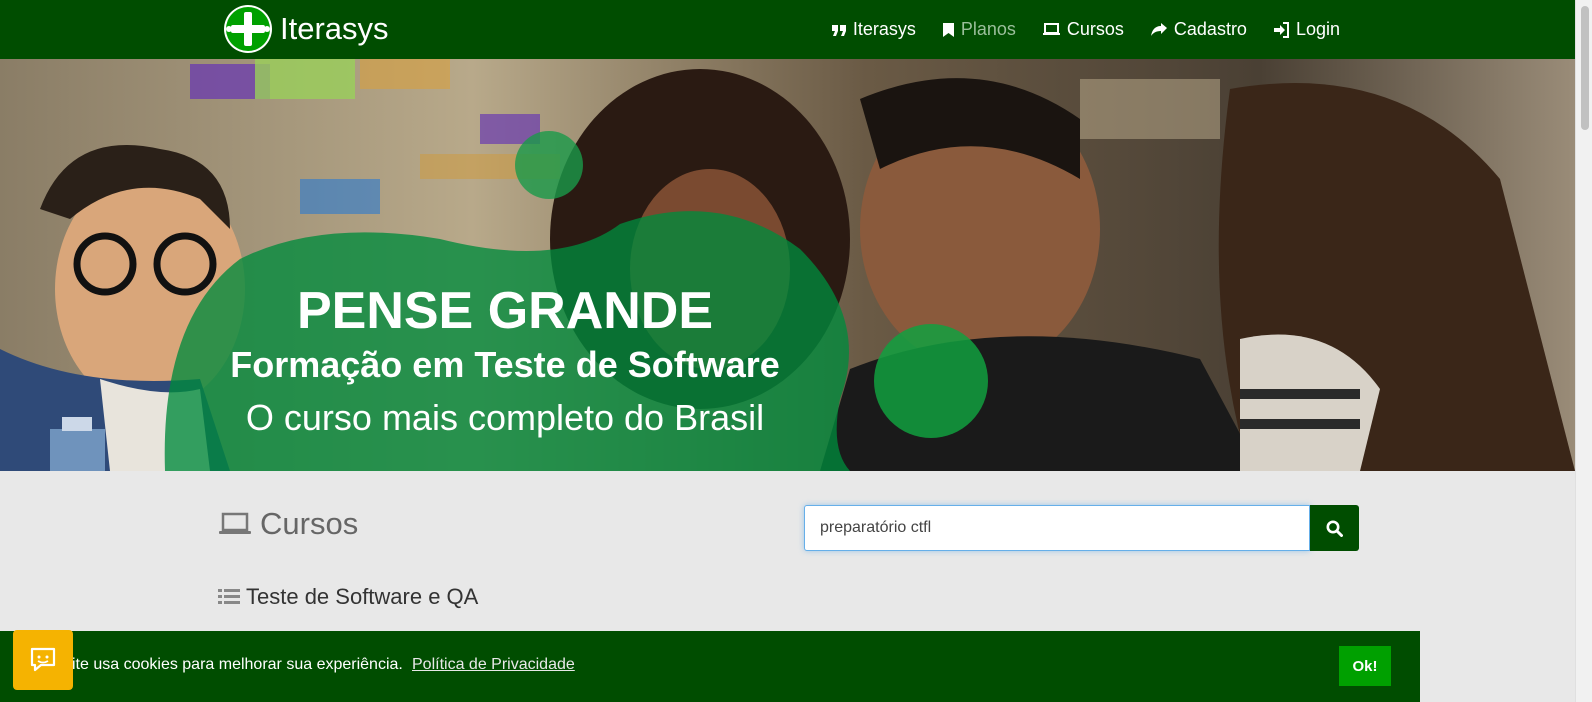  Describe the element at coordinates (1210, 29) in the screenshot. I see `nav-item-label: Cadastro` at that location.